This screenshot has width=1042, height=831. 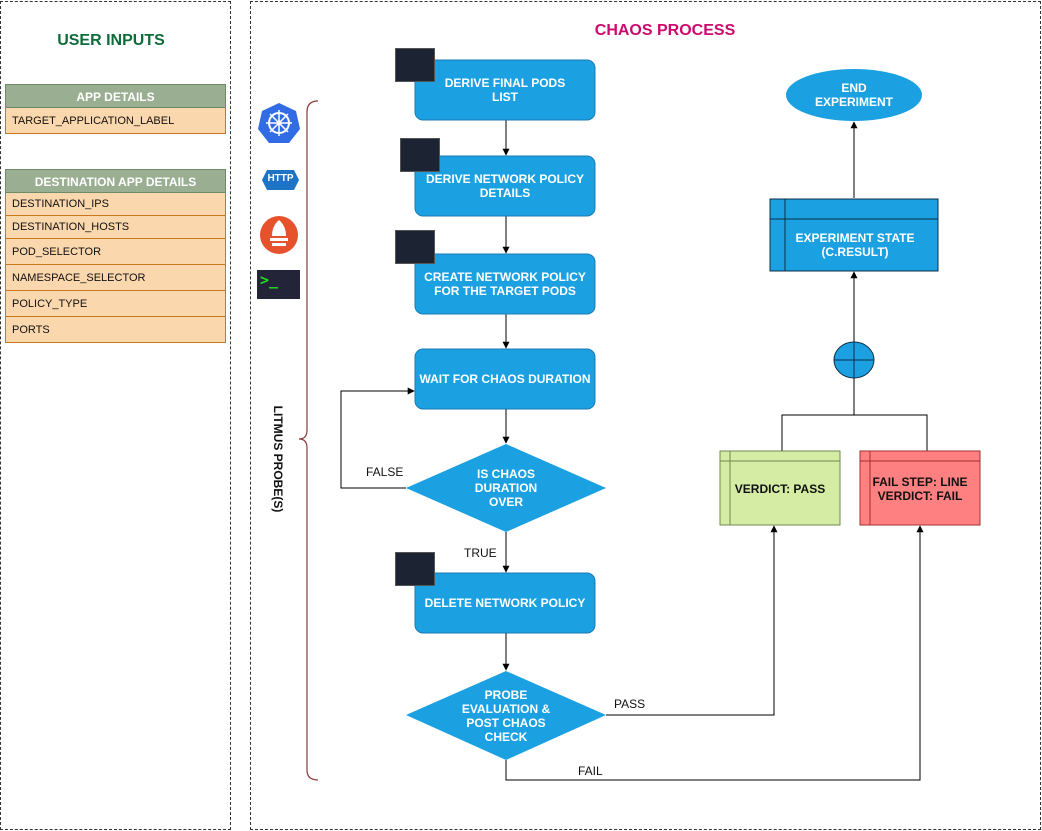 I want to click on kubernetes-icon, so click(x=279, y=123).